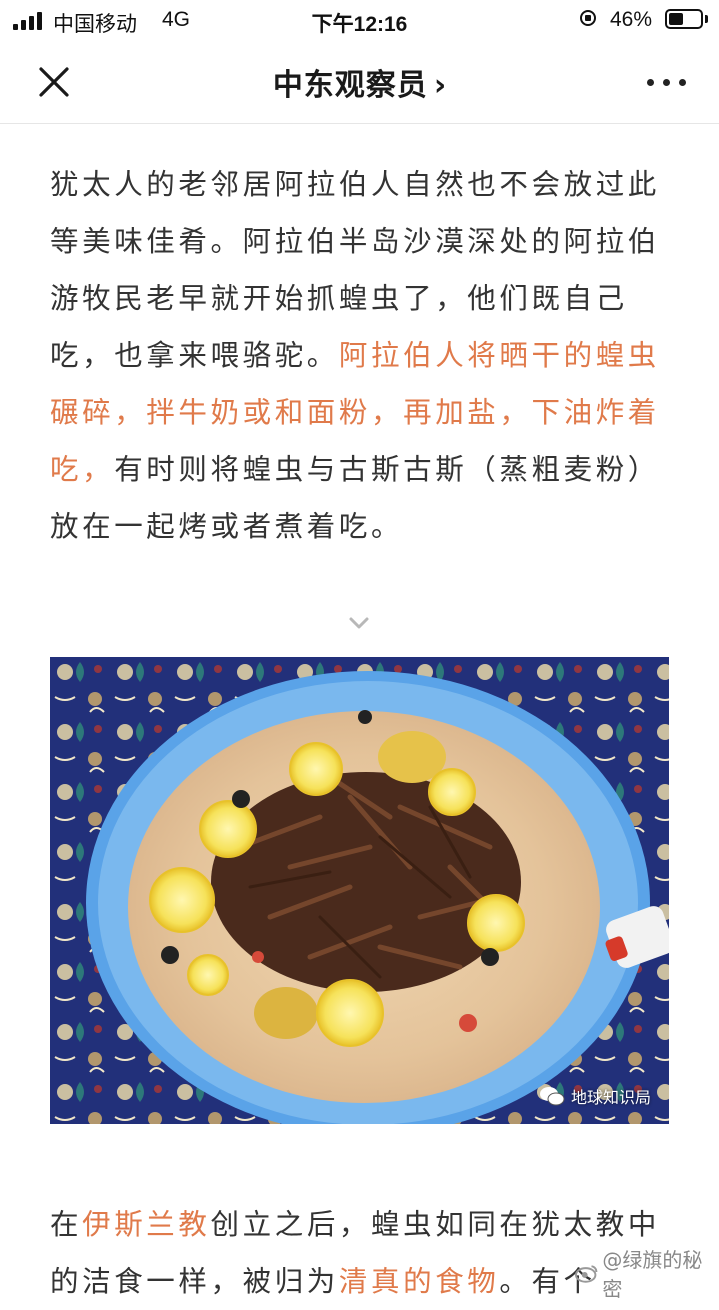  What do you see at coordinates (66, 1224) in the screenshot?
I see `paragraph-text: 在` at bounding box center [66, 1224].